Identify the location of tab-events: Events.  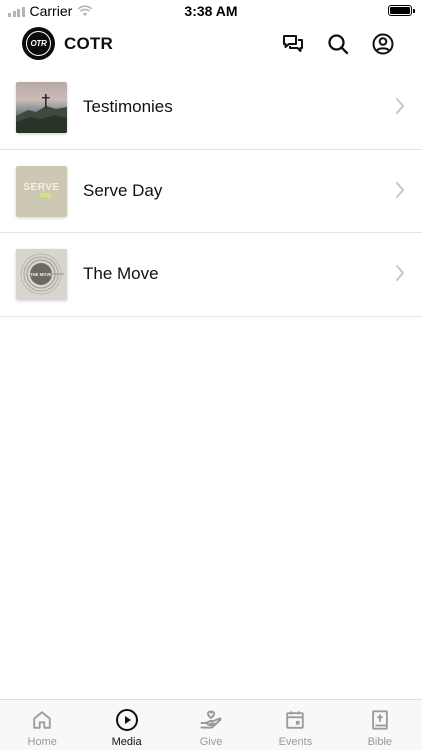
(295, 725).